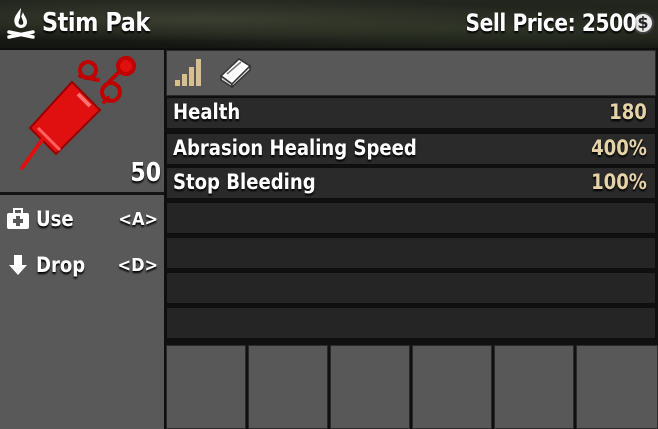  Describe the element at coordinates (329, 24) in the screenshot. I see `item-header: Stim Pak Sell Price: 2500 $` at that location.